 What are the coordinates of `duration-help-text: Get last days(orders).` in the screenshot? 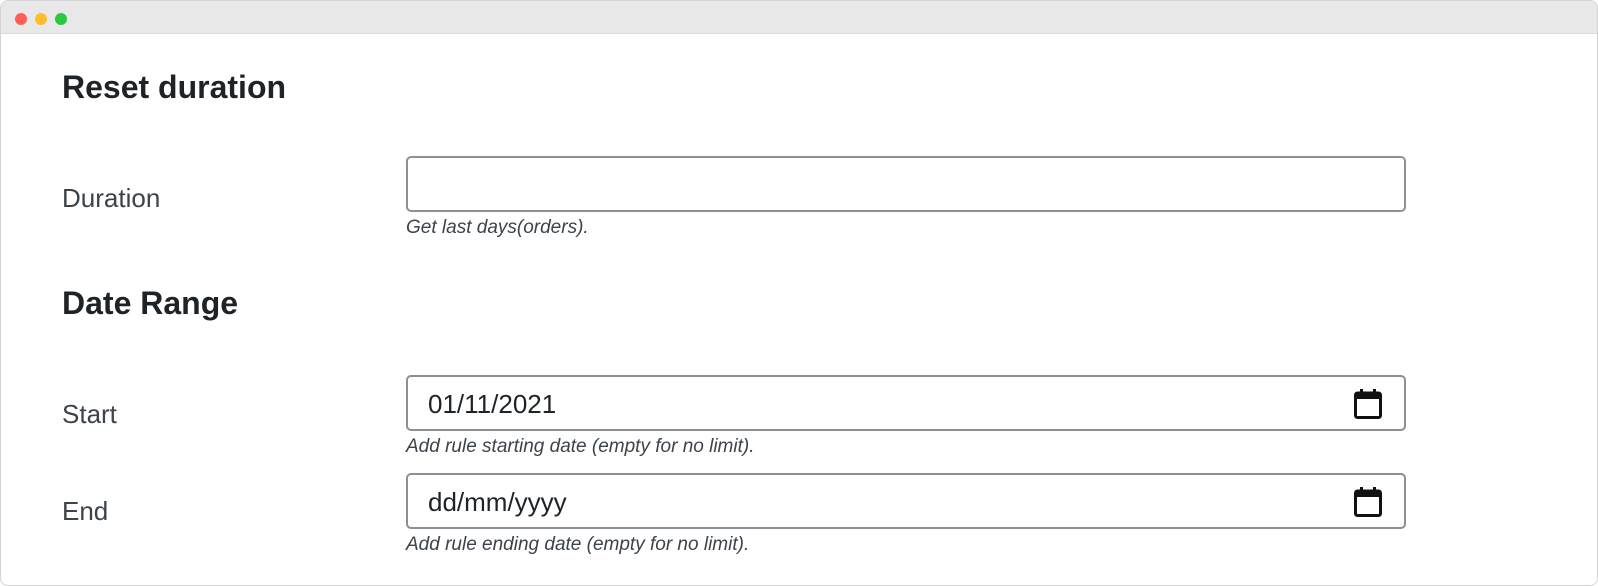 It's located at (497, 227).